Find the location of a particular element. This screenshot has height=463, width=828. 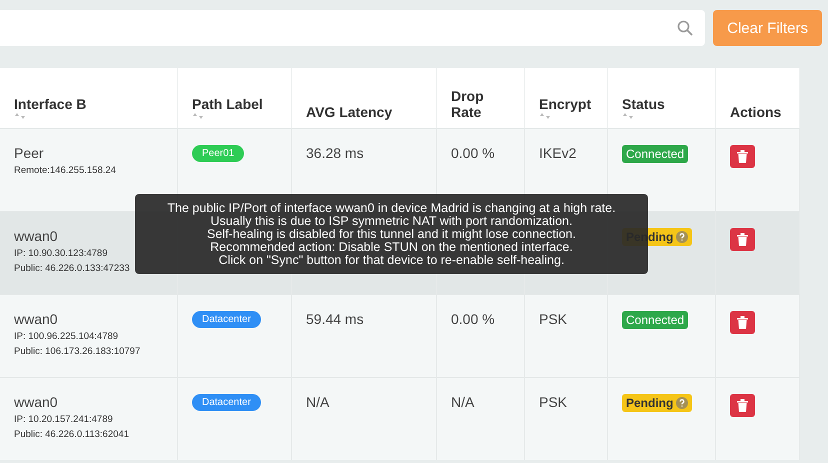

interface-address: Remote:146.255.158.24 is located at coordinates (65, 170).